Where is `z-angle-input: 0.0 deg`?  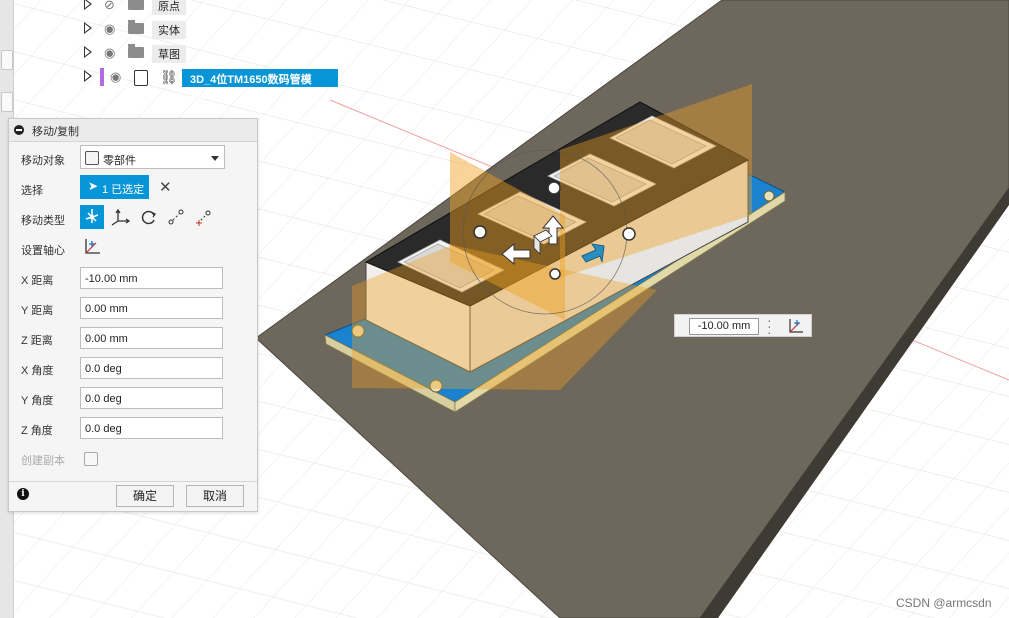
z-angle-input: 0.0 deg is located at coordinates (151, 428).